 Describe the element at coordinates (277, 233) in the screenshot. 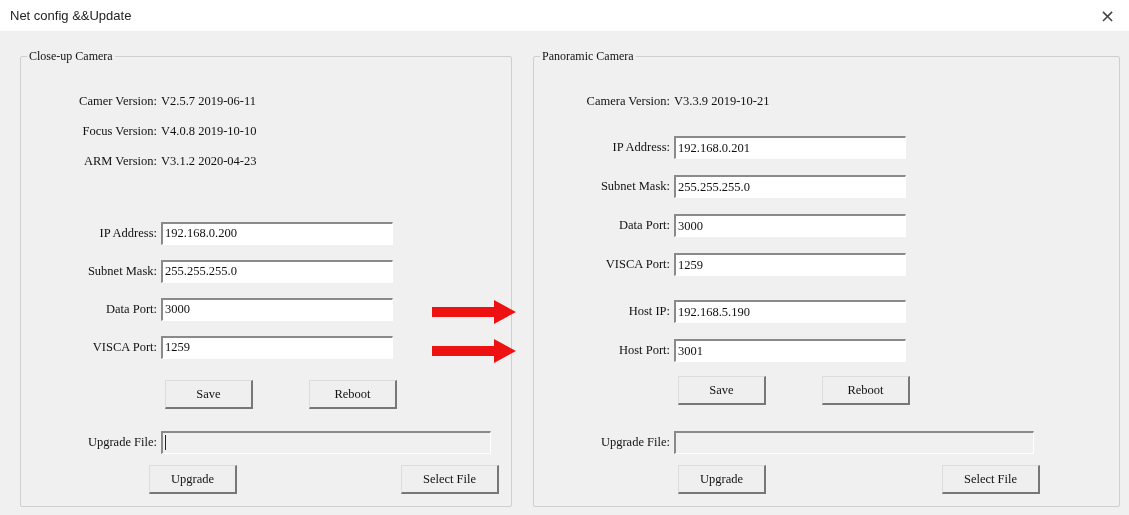

I see `input-field: 192.168.0.200` at that location.